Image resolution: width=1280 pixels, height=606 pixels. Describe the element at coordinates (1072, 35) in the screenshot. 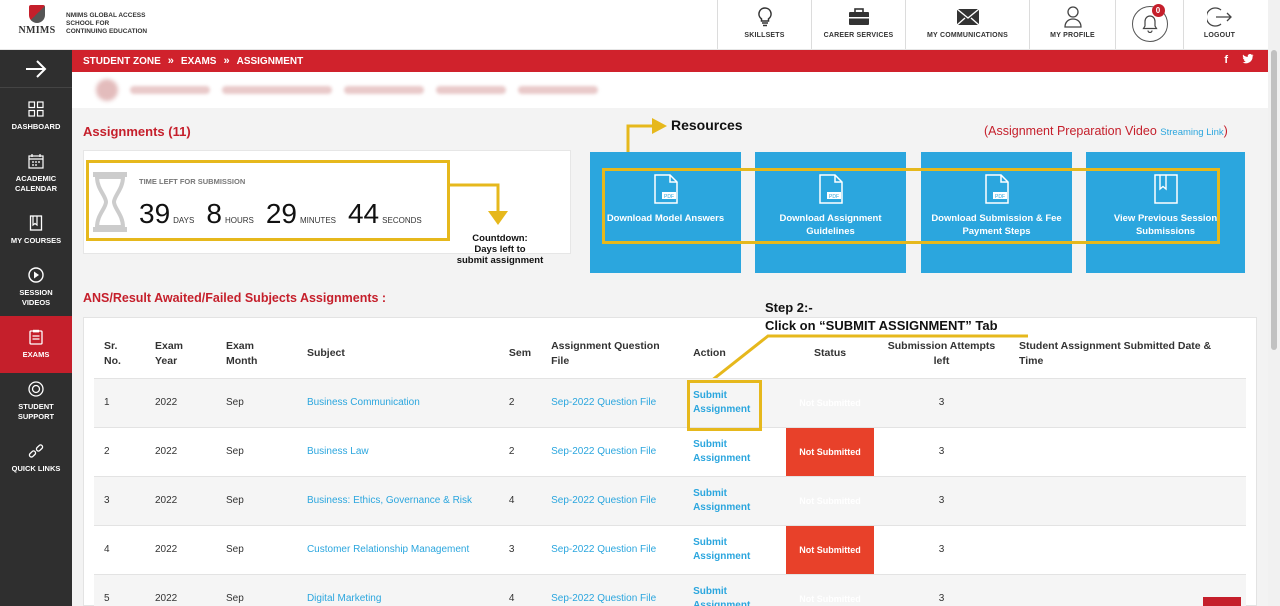

I see `nav-my-profile-label: MY PROFILE` at that location.